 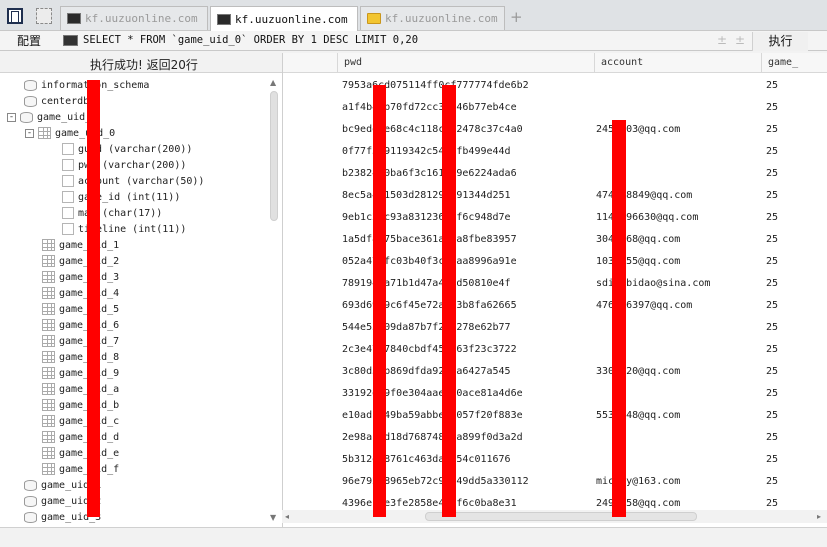 I want to click on tree-node-table: game_uid_d, so click(x=80, y=437).